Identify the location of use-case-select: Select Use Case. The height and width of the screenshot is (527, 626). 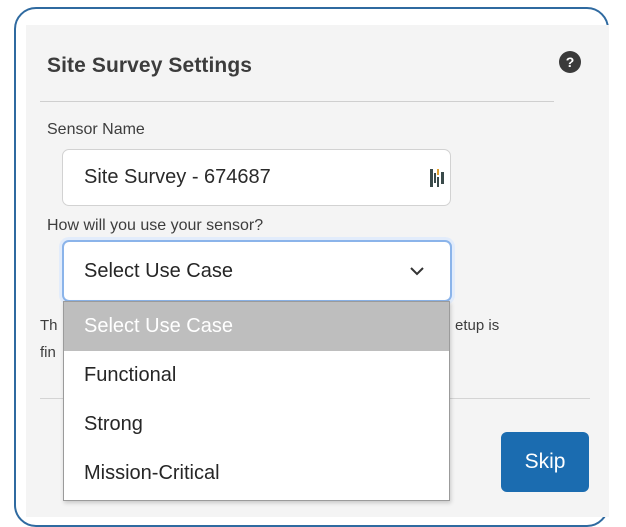
(257, 271).